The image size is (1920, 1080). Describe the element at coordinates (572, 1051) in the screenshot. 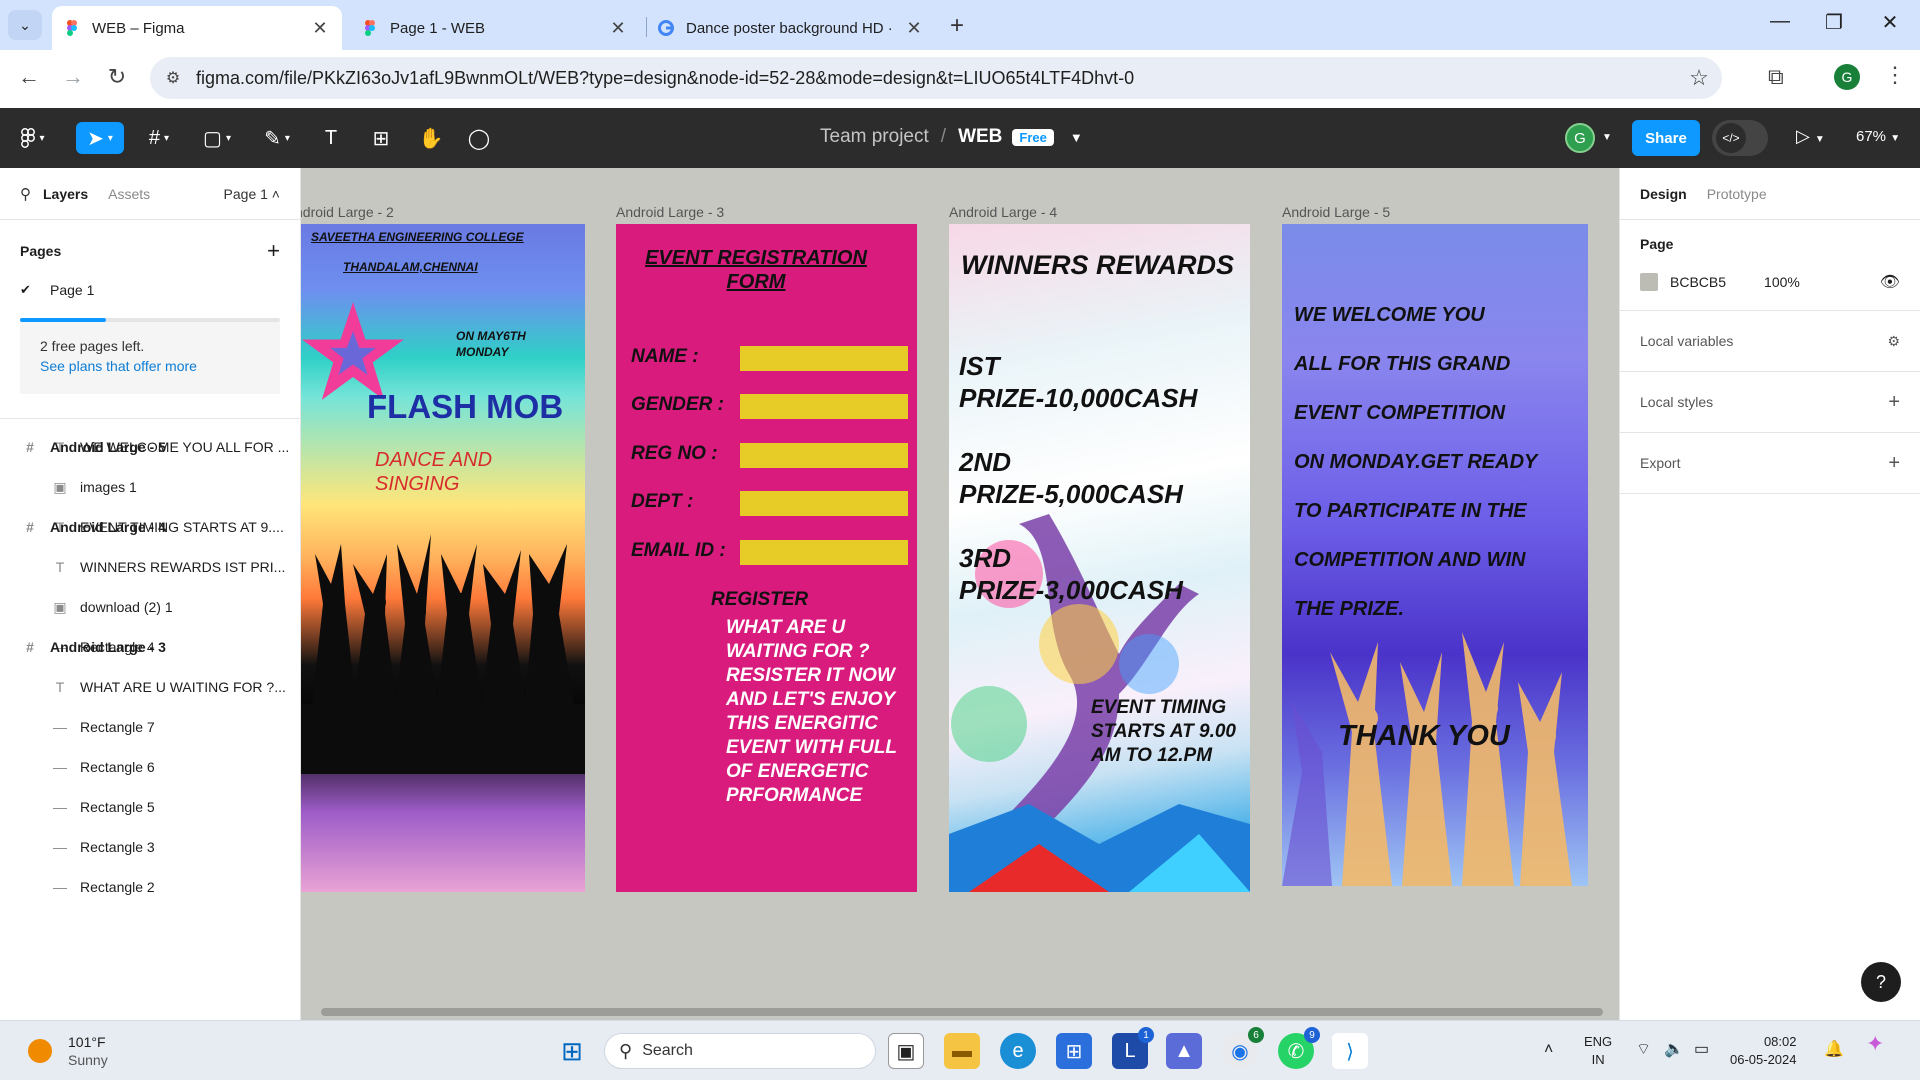

I see `windows-start-icon: ⊞` at that location.